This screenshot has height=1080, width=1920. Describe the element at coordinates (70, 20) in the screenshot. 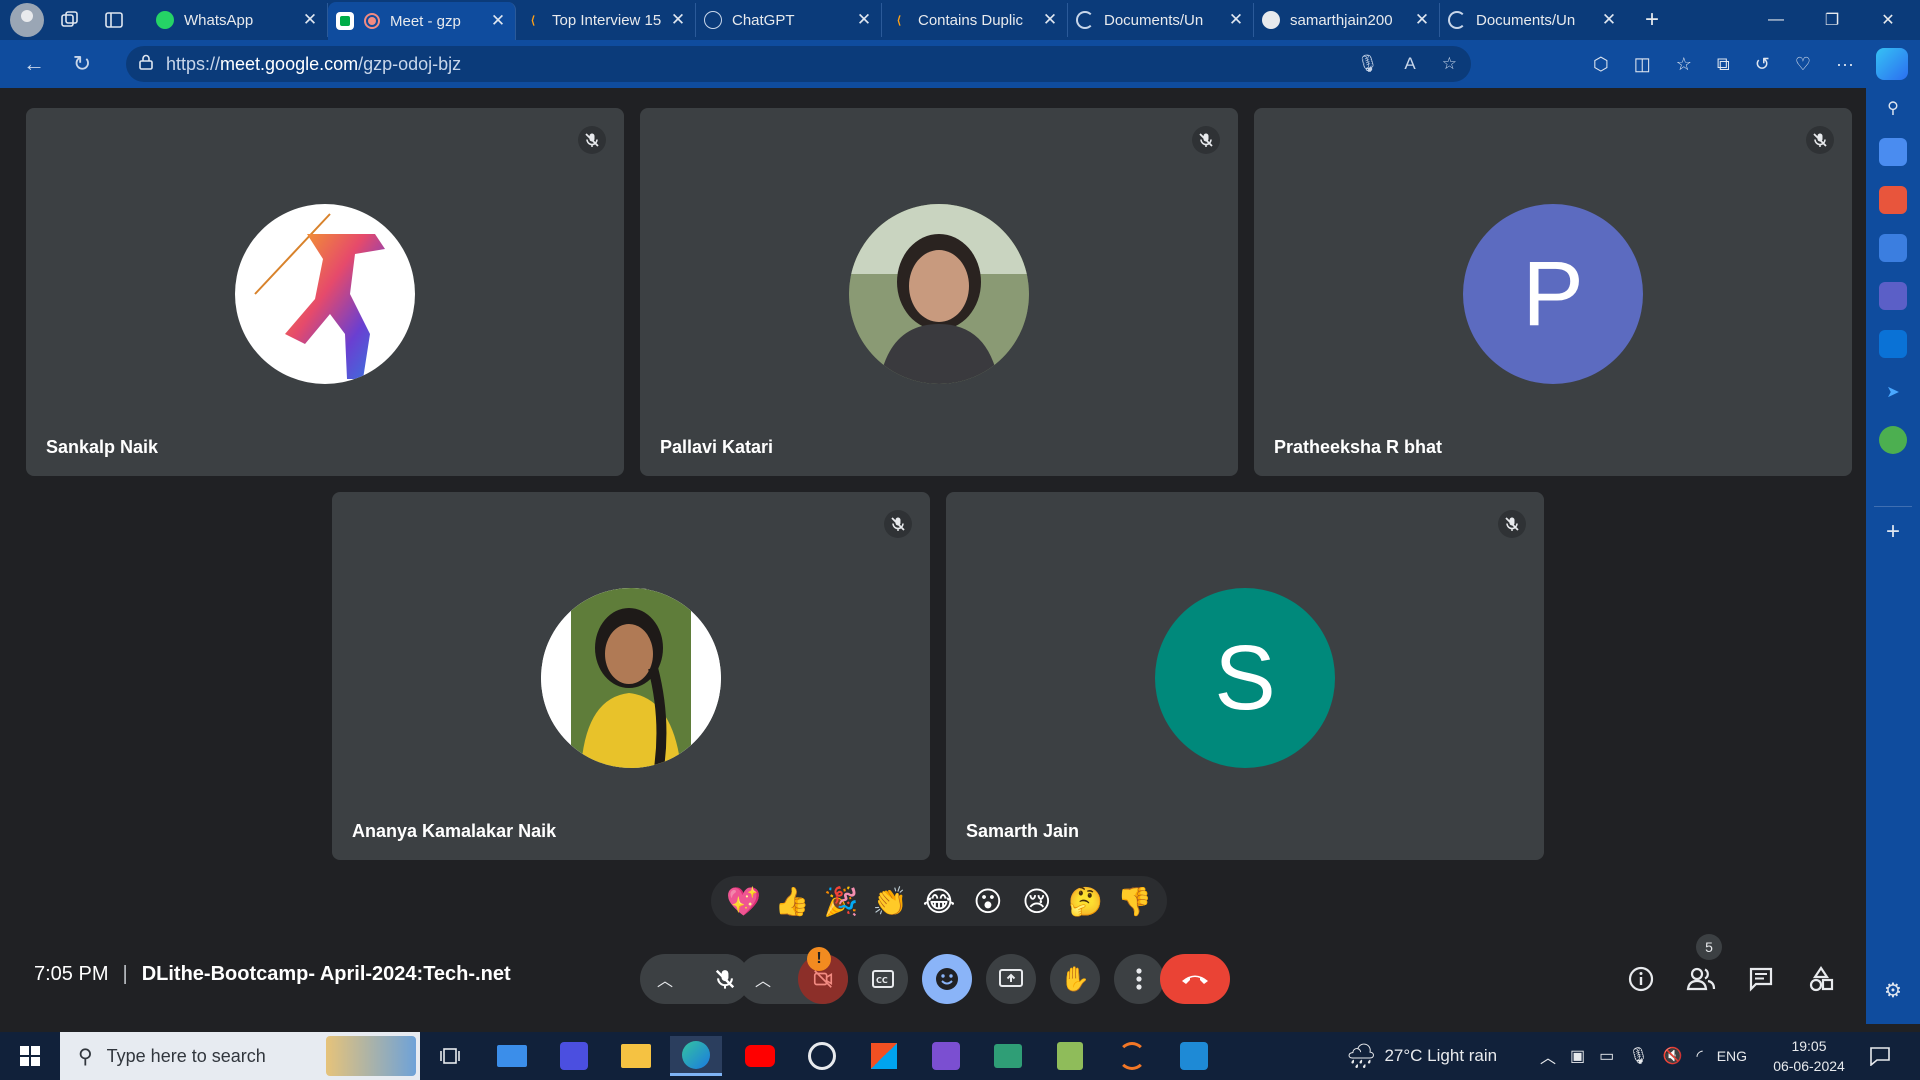

I see `workspaces-icon` at that location.